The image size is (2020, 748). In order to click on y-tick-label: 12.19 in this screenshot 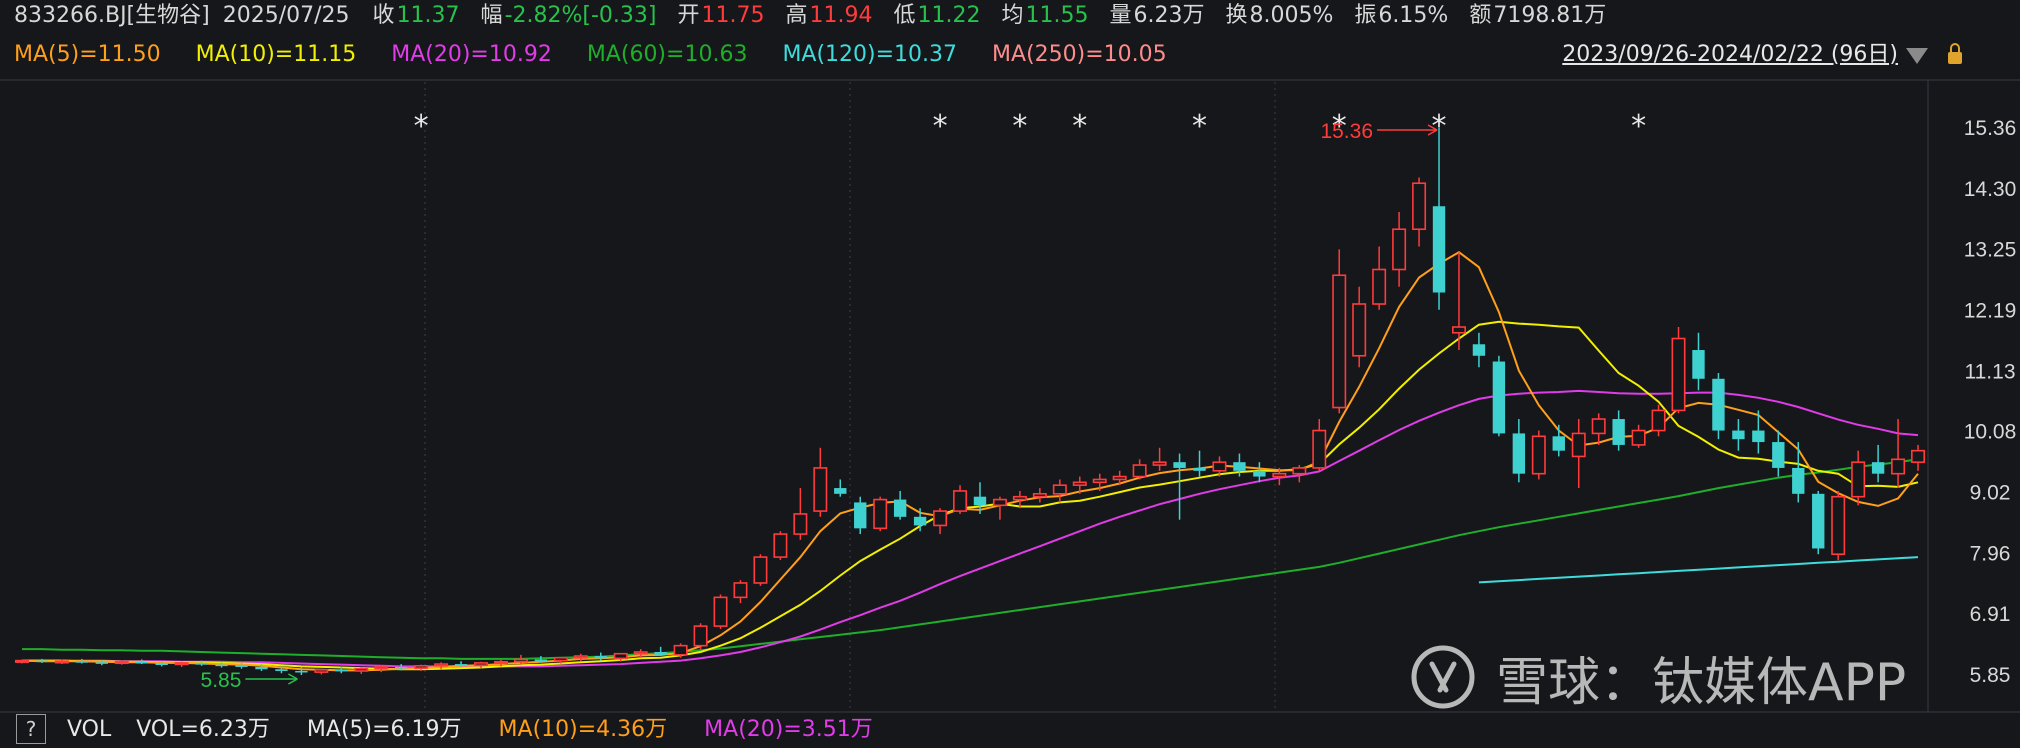, I will do `click(1990, 310)`.